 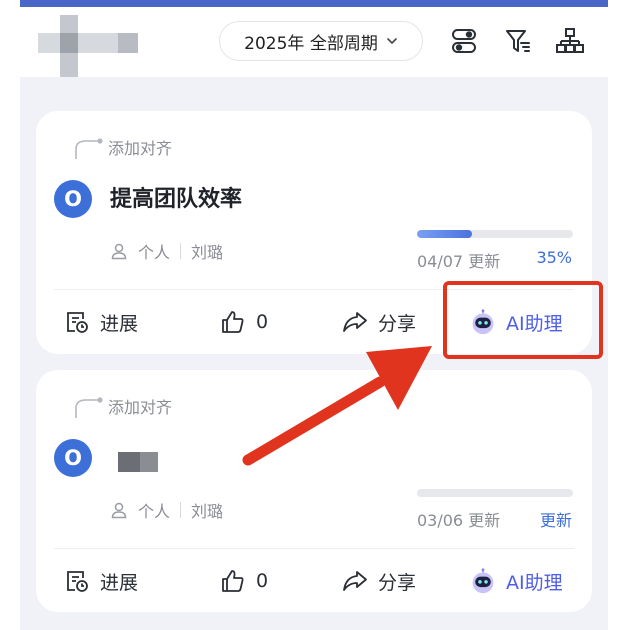 What do you see at coordinates (554, 257) in the screenshot?
I see `progress-percent: 35%` at bounding box center [554, 257].